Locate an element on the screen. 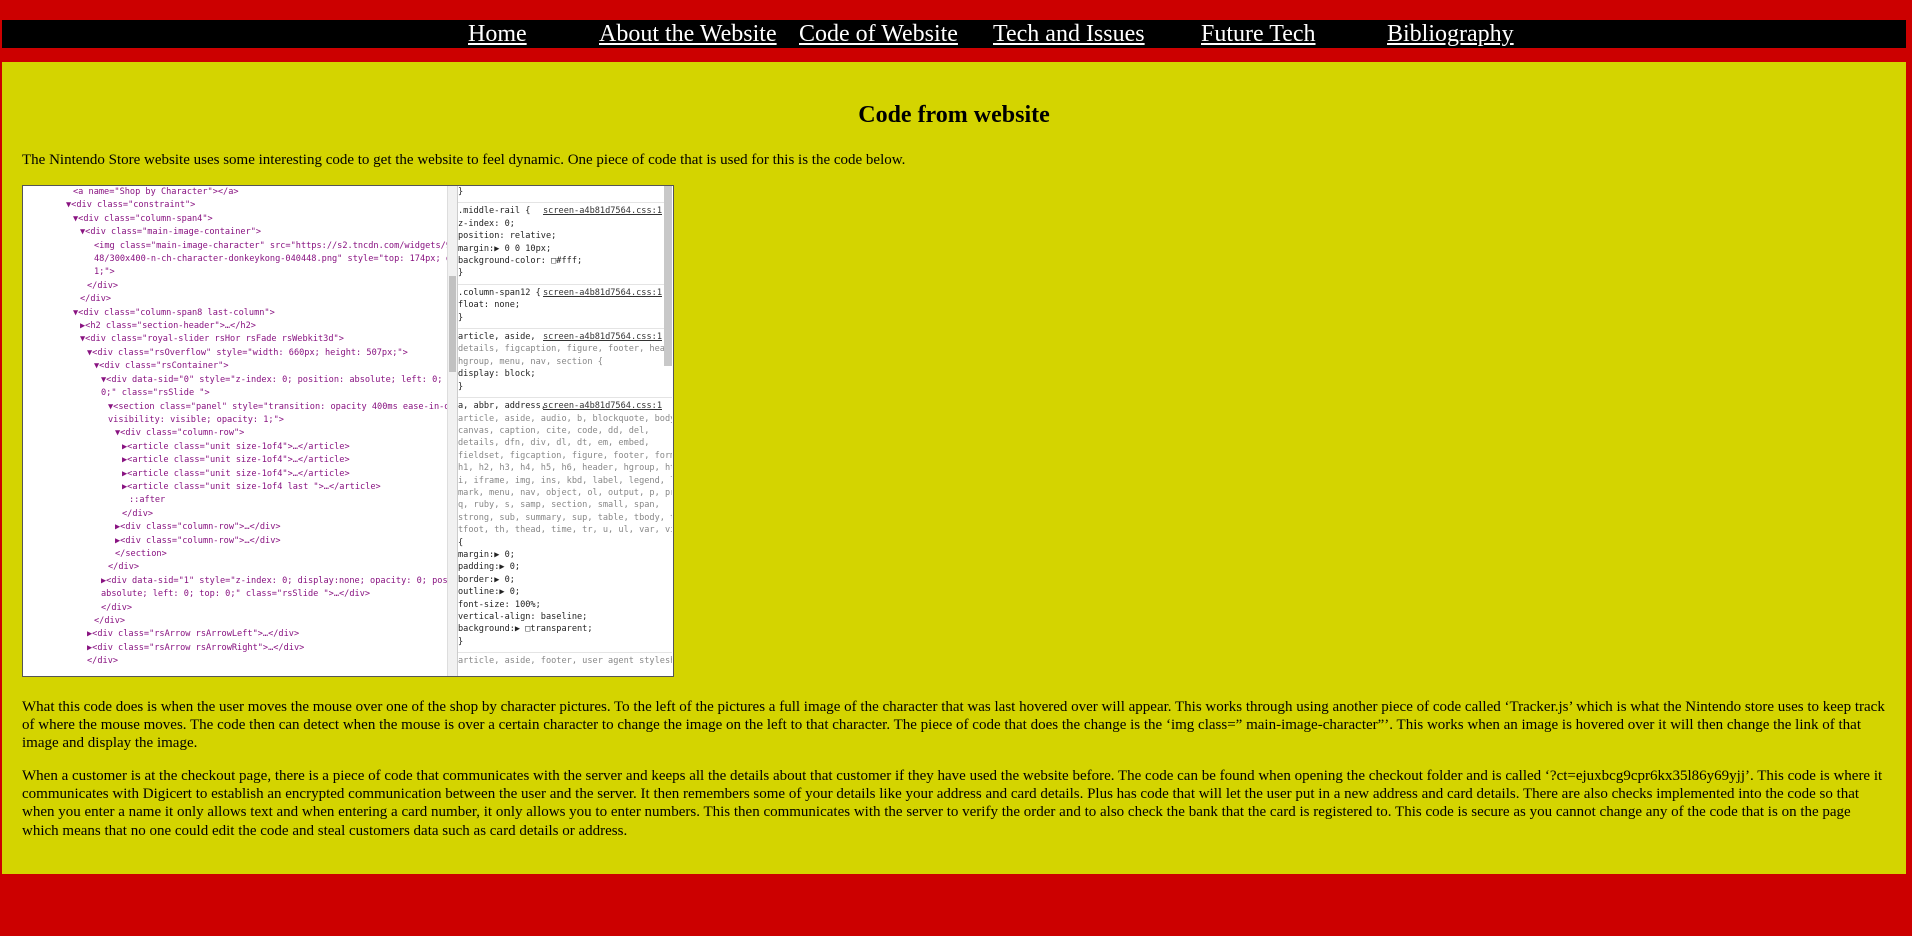 This screenshot has height=936, width=1912. style-line: margin:▶ 0 0 10px; is located at coordinates (505, 248).